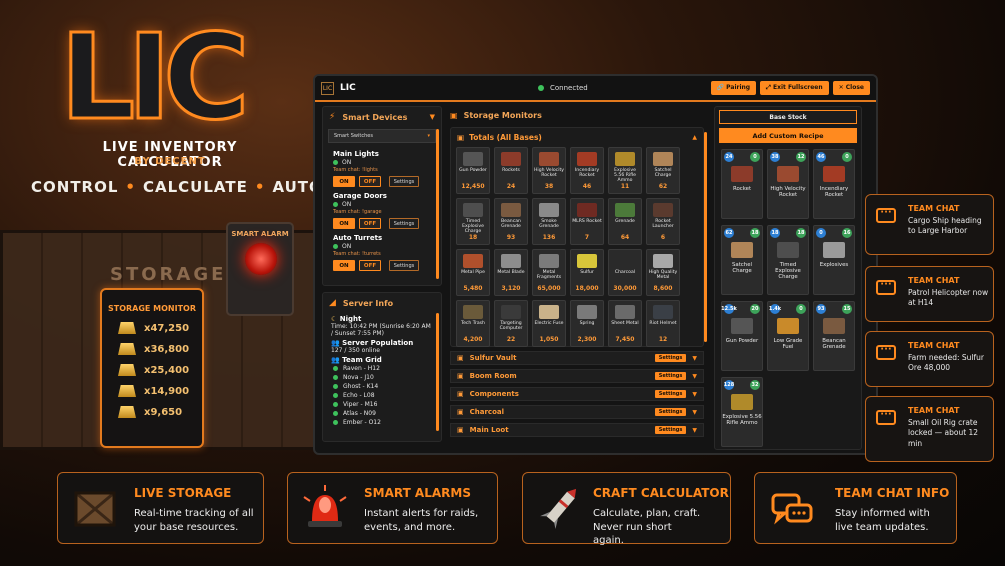 The width and height of the screenshot is (1005, 566). What do you see at coordinates (511, 272) in the screenshot?
I see `storage-item-tile: Metal Blade 3,120` at bounding box center [511, 272].